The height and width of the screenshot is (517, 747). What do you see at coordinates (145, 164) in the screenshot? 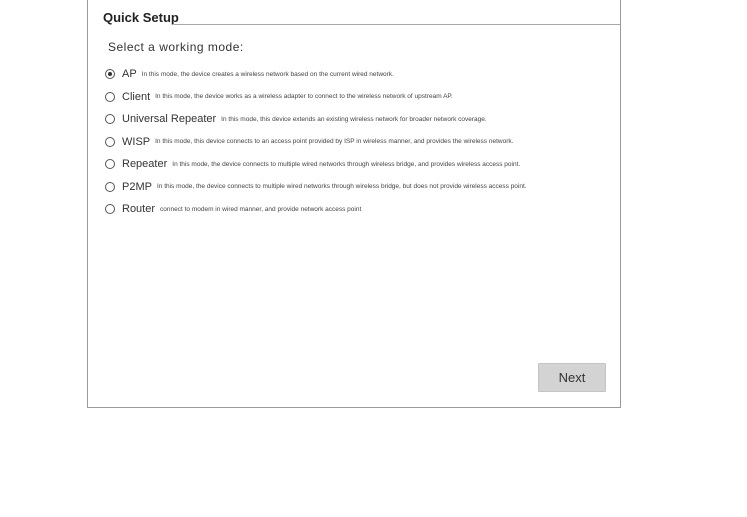
I see `mode-name-repeater: Repeater` at bounding box center [145, 164].